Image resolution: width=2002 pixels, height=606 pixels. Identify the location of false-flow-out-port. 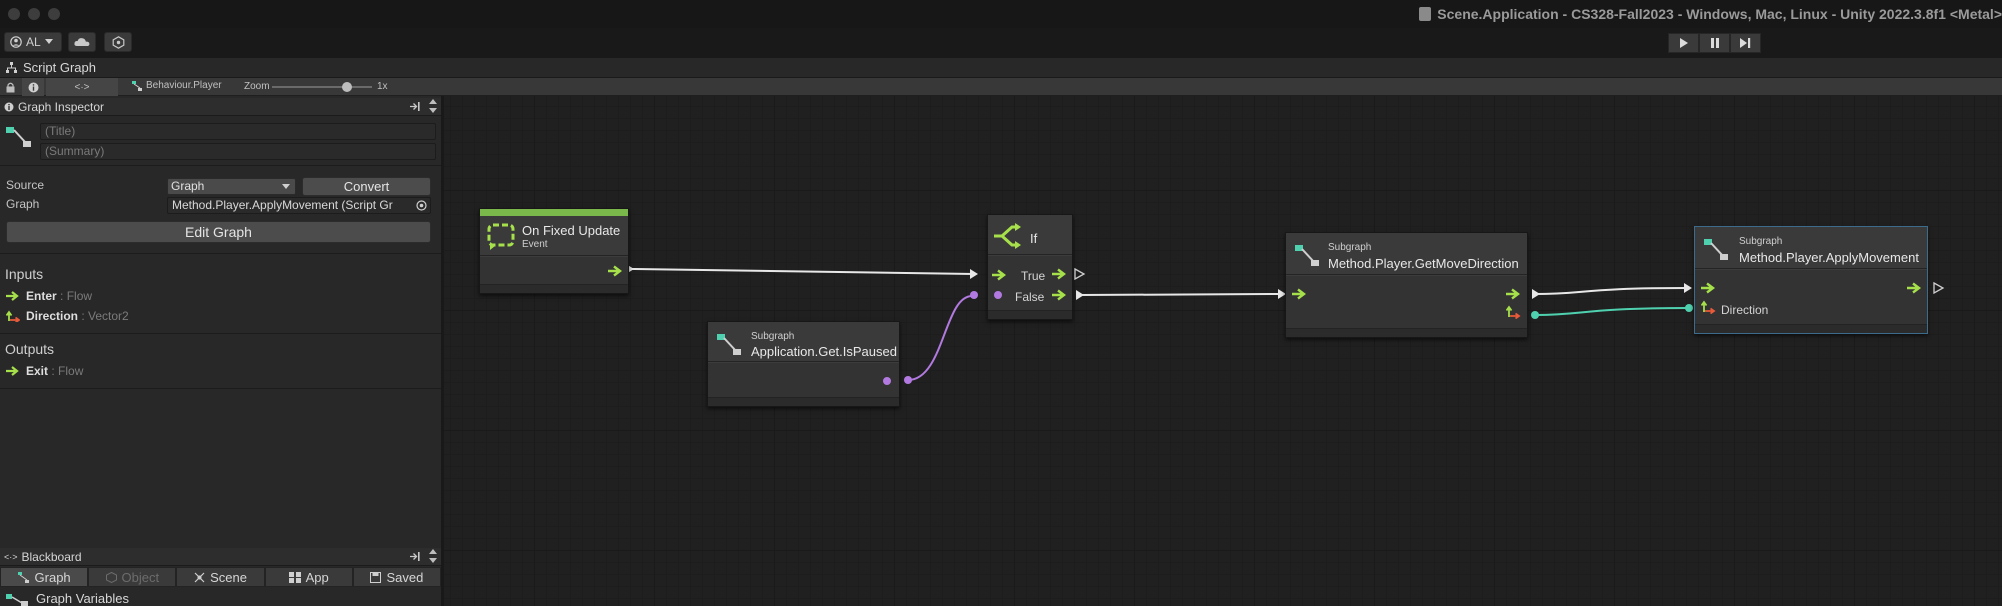
(1060, 295).